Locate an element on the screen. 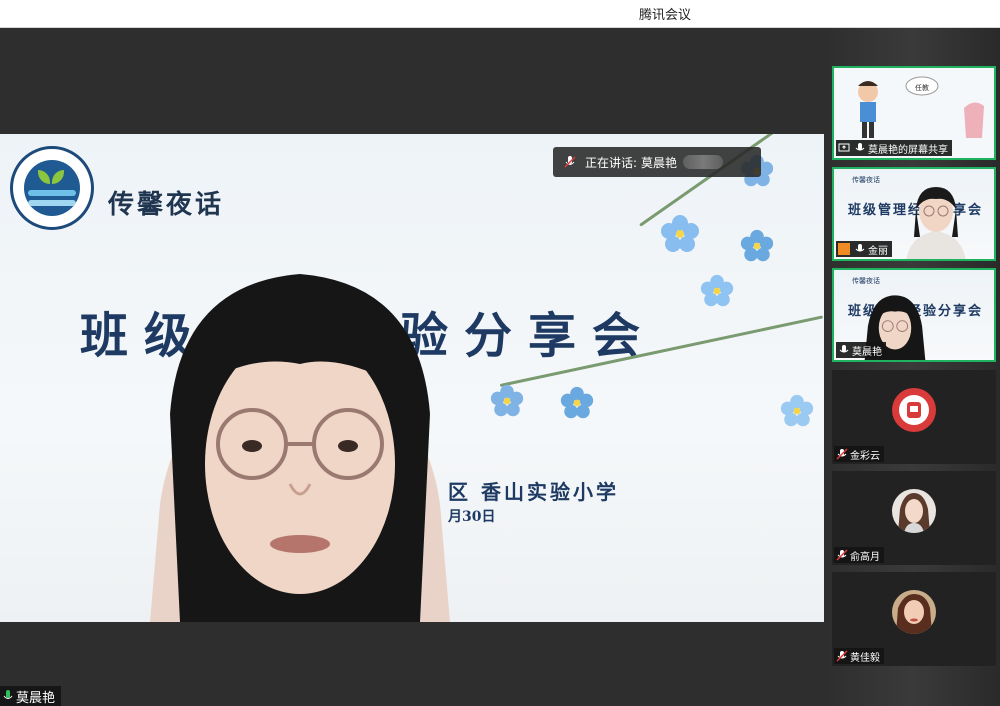 This screenshot has height=706, width=1000. participant-tile: 俞高月 is located at coordinates (914, 518).